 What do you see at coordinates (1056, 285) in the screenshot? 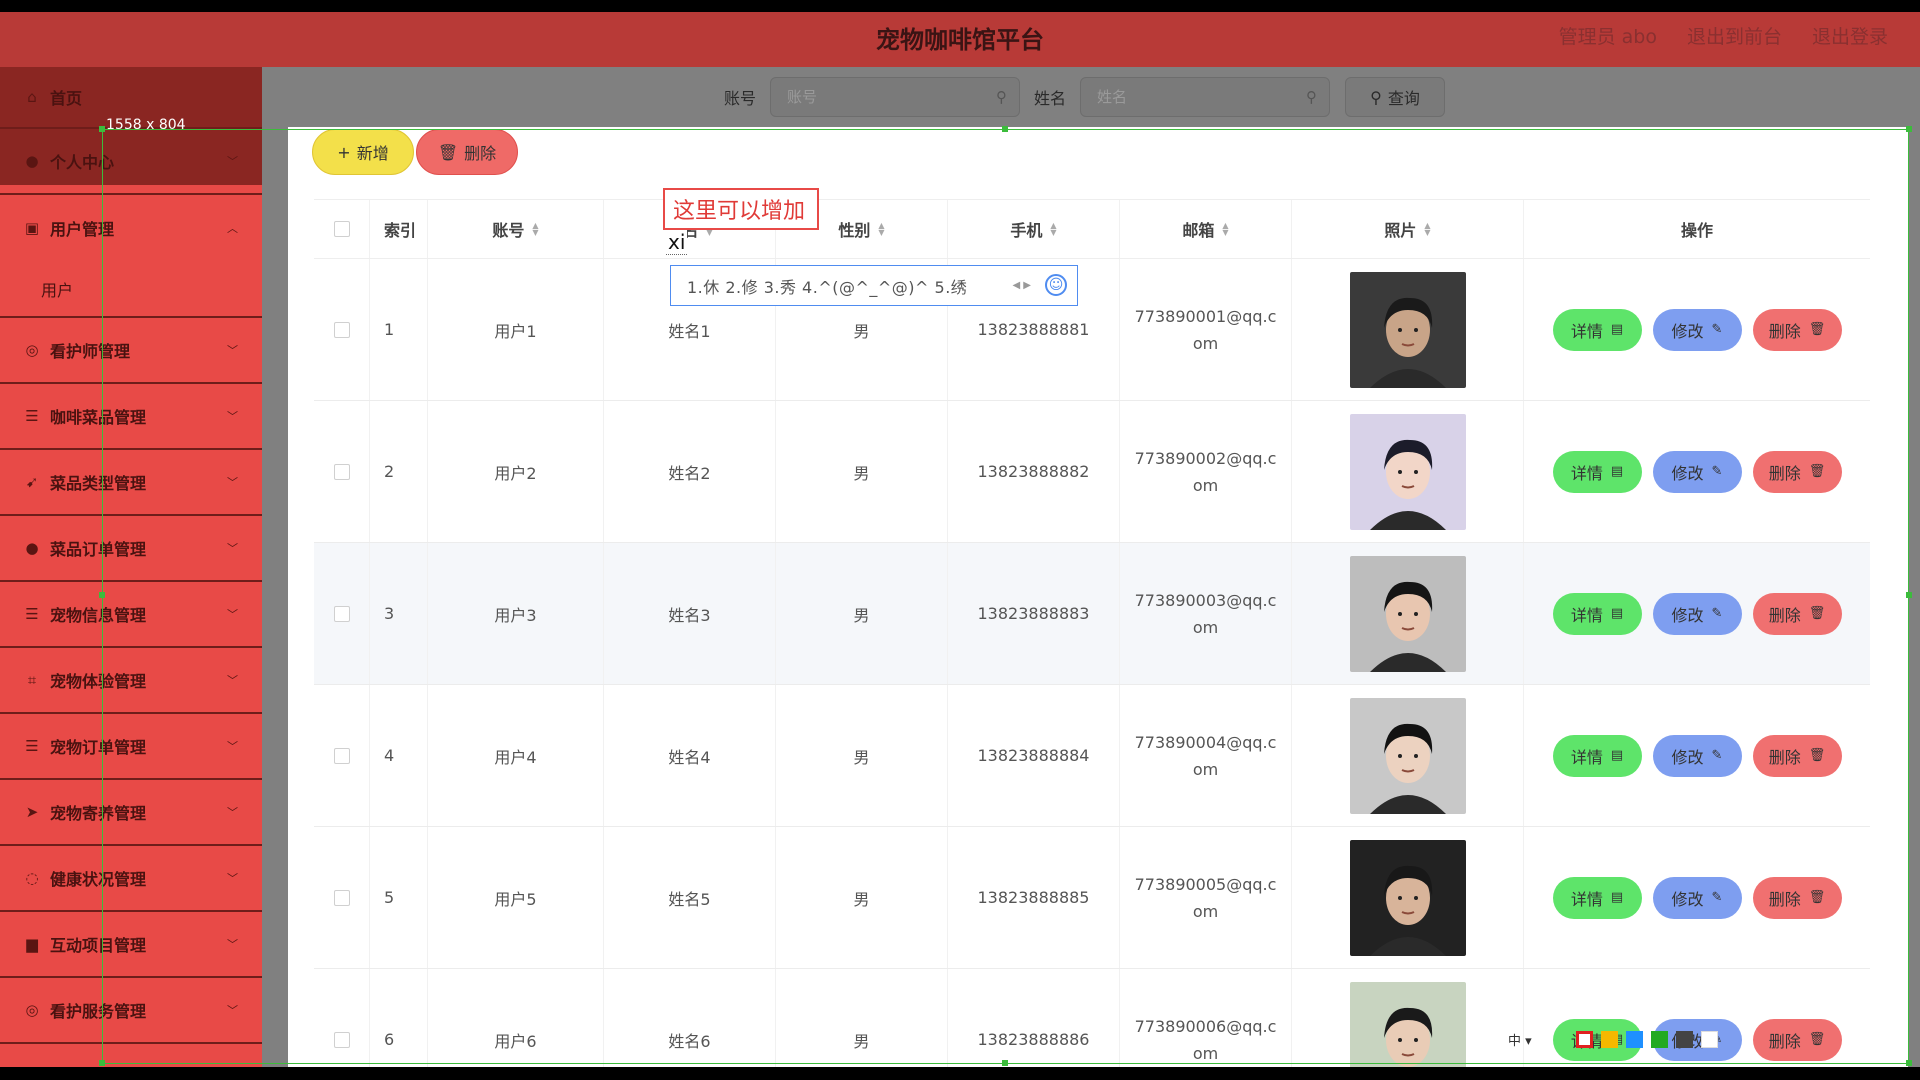
I see `emoji-icon: ☺` at bounding box center [1056, 285].